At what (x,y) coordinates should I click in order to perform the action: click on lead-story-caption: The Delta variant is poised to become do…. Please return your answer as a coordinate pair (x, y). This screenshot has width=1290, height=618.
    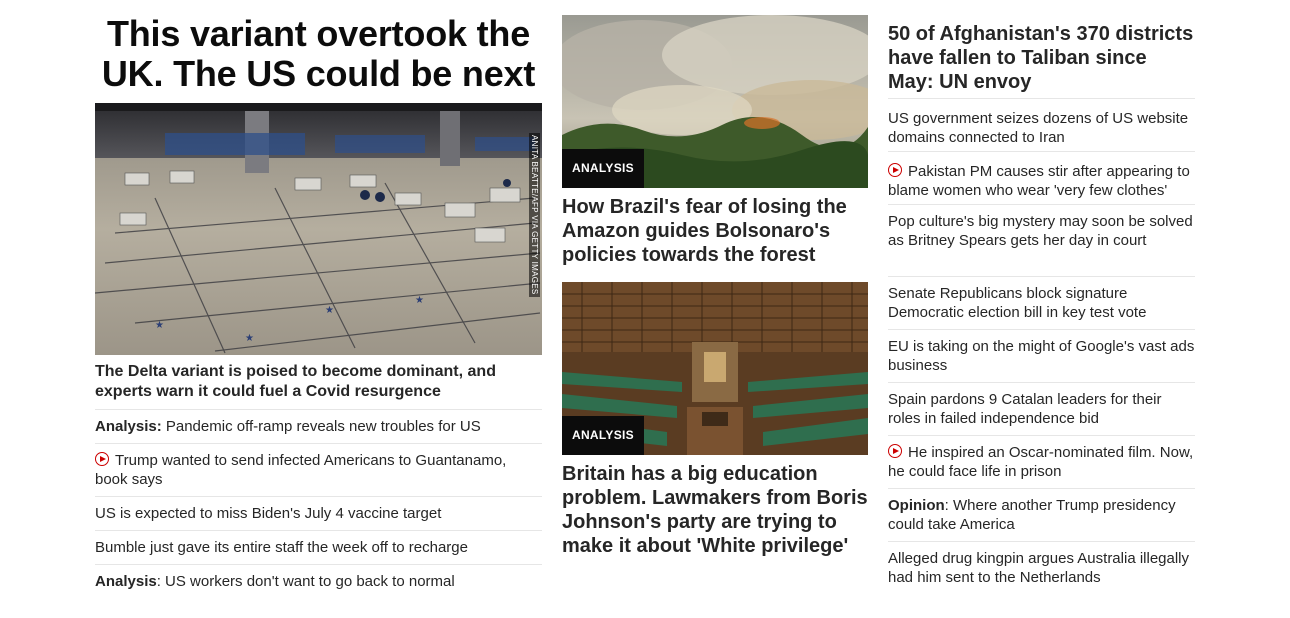
    Looking at the image, I should click on (318, 382).